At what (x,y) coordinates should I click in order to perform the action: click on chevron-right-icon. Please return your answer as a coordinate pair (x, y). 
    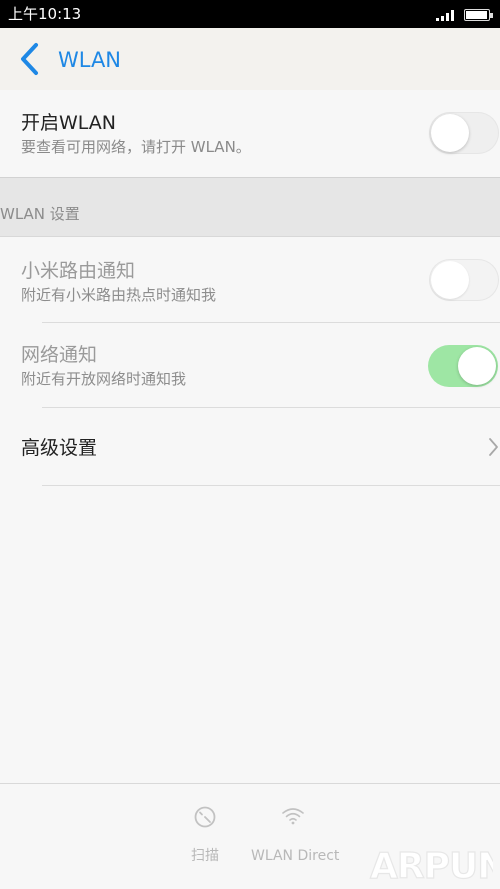
    Looking at the image, I should click on (493, 447).